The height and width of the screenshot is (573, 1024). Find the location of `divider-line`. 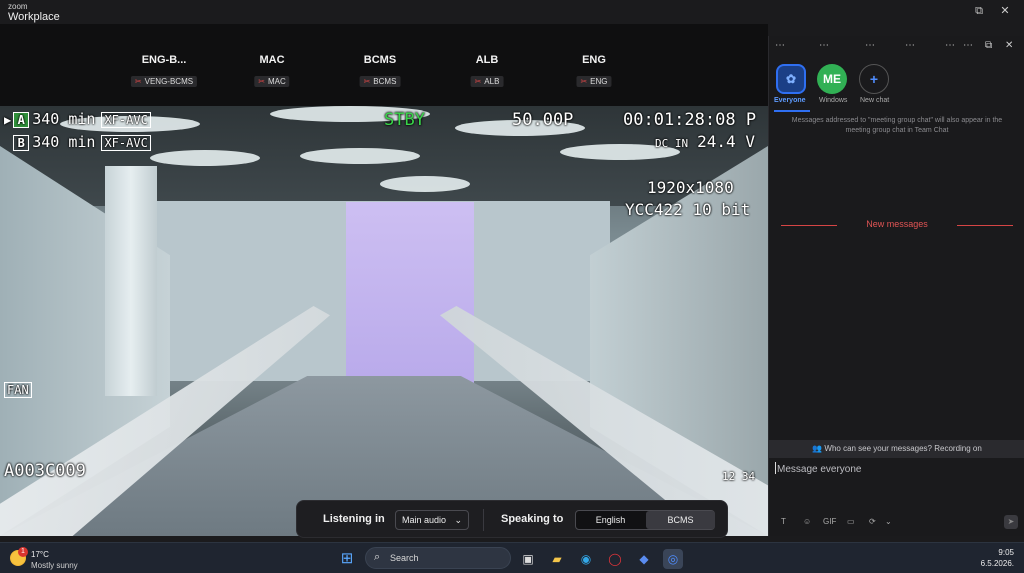

divider-line is located at coordinates (985, 225).